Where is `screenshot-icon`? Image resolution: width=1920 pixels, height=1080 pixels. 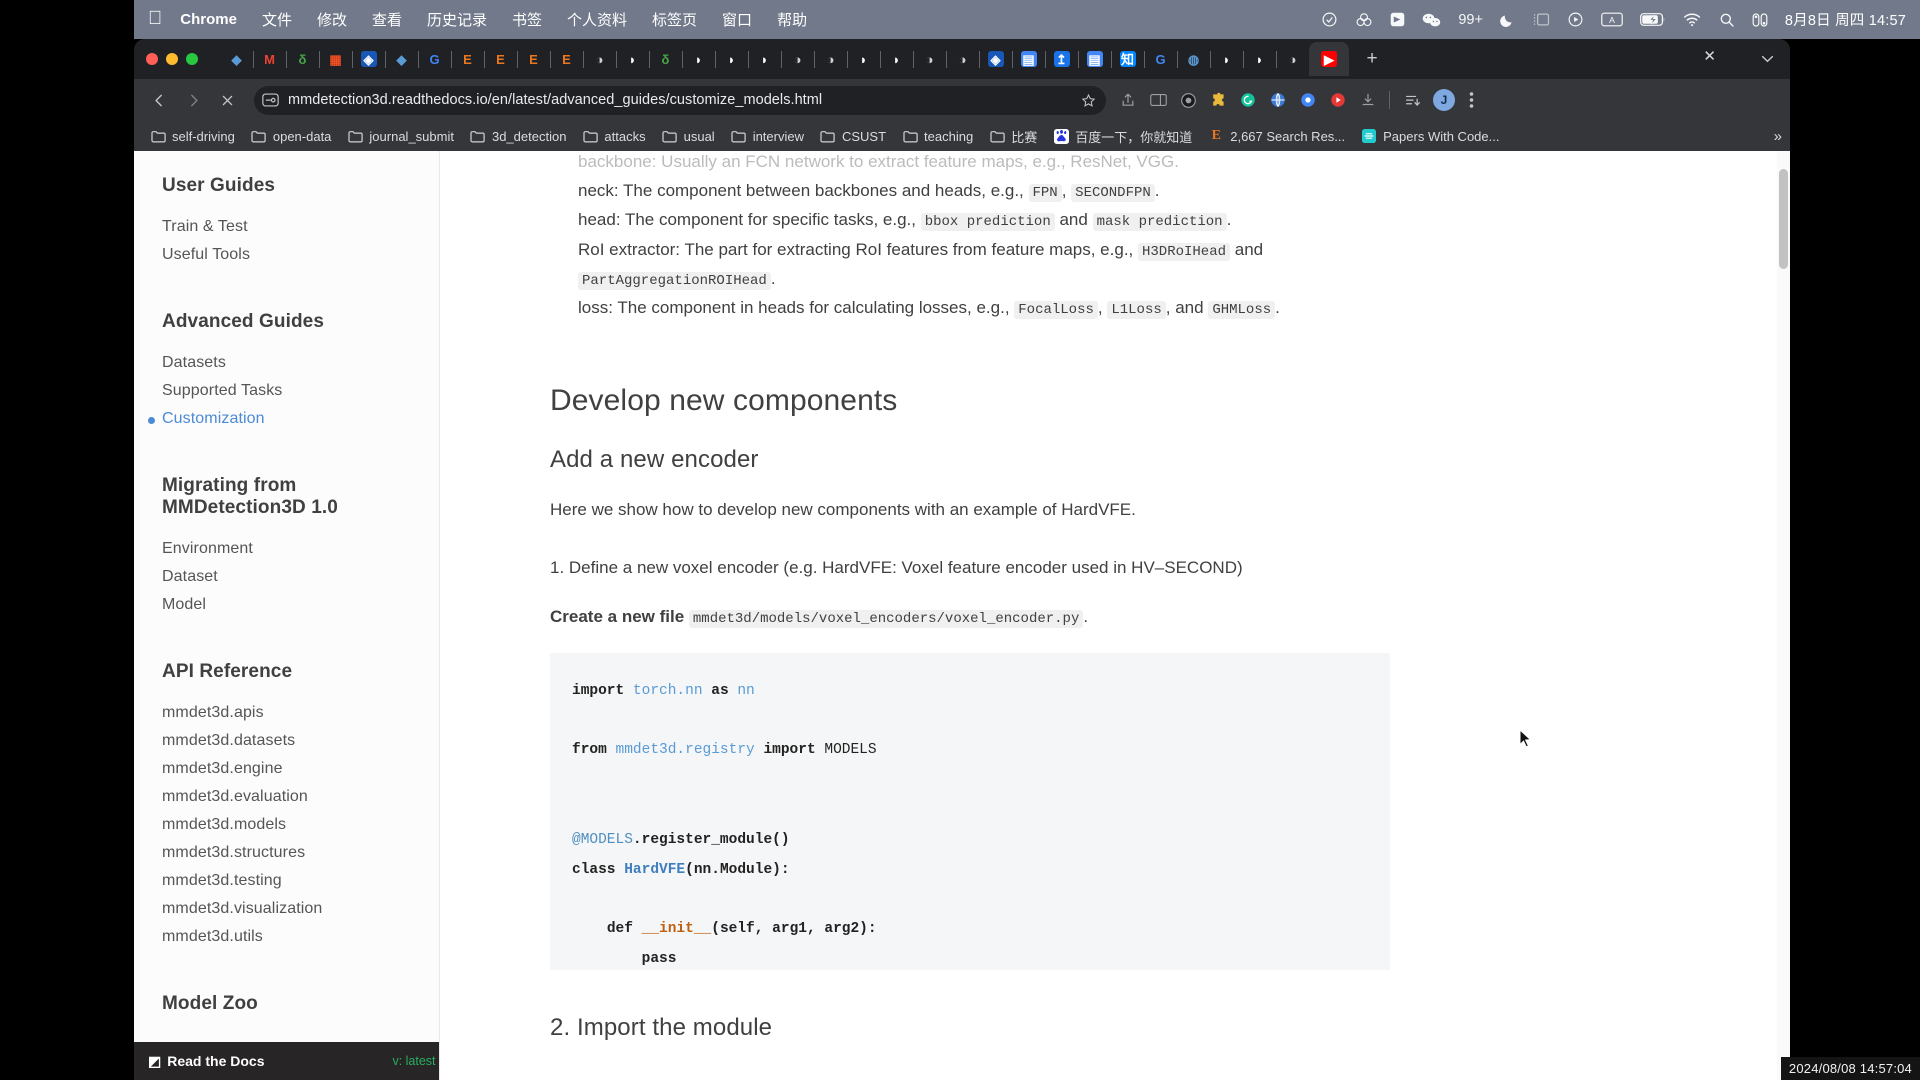
screenshot-icon is located at coordinates (1397, 19).